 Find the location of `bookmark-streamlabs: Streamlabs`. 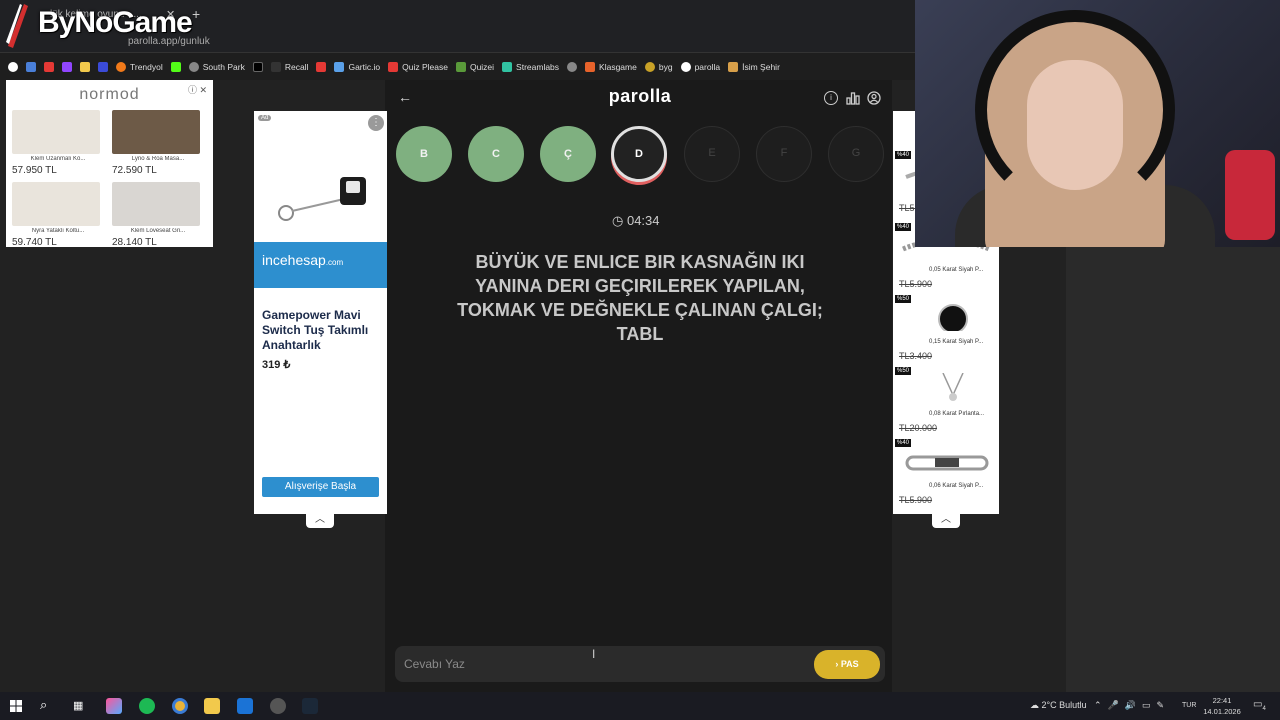

bookmark-streamlabs: Streamlabs is located at coordinates (530, 67).